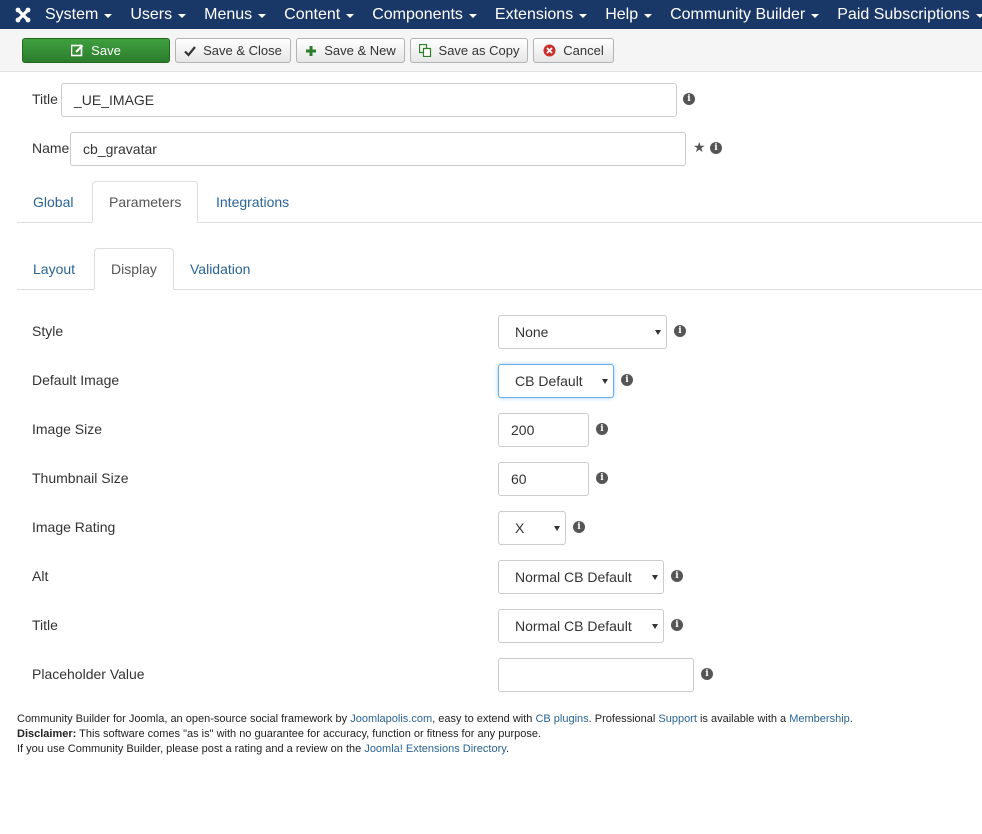 This screenshot has height=834, width=982. Describe the element at coordinates (51, 148) in the screenshot. I see `name-label: Name` at that location.